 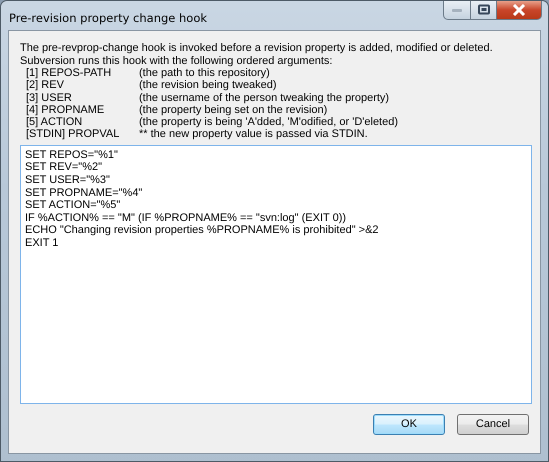 What do you see at coordinates (45, 85) in the screenshot?
I see `argument-name: [2] REV` at bounding box center [45, 85].